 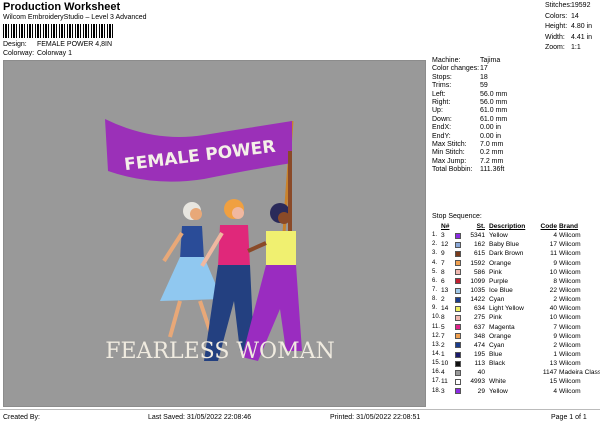 I want to click on stitch-count: 615, so click(x=479, y=254).